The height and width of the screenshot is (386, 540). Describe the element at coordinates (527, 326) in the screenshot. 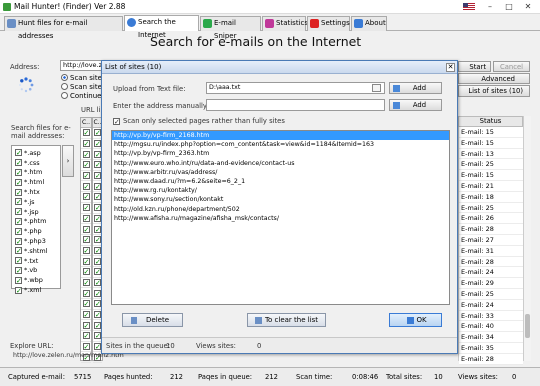

I see `scroll-thumb` at that location.